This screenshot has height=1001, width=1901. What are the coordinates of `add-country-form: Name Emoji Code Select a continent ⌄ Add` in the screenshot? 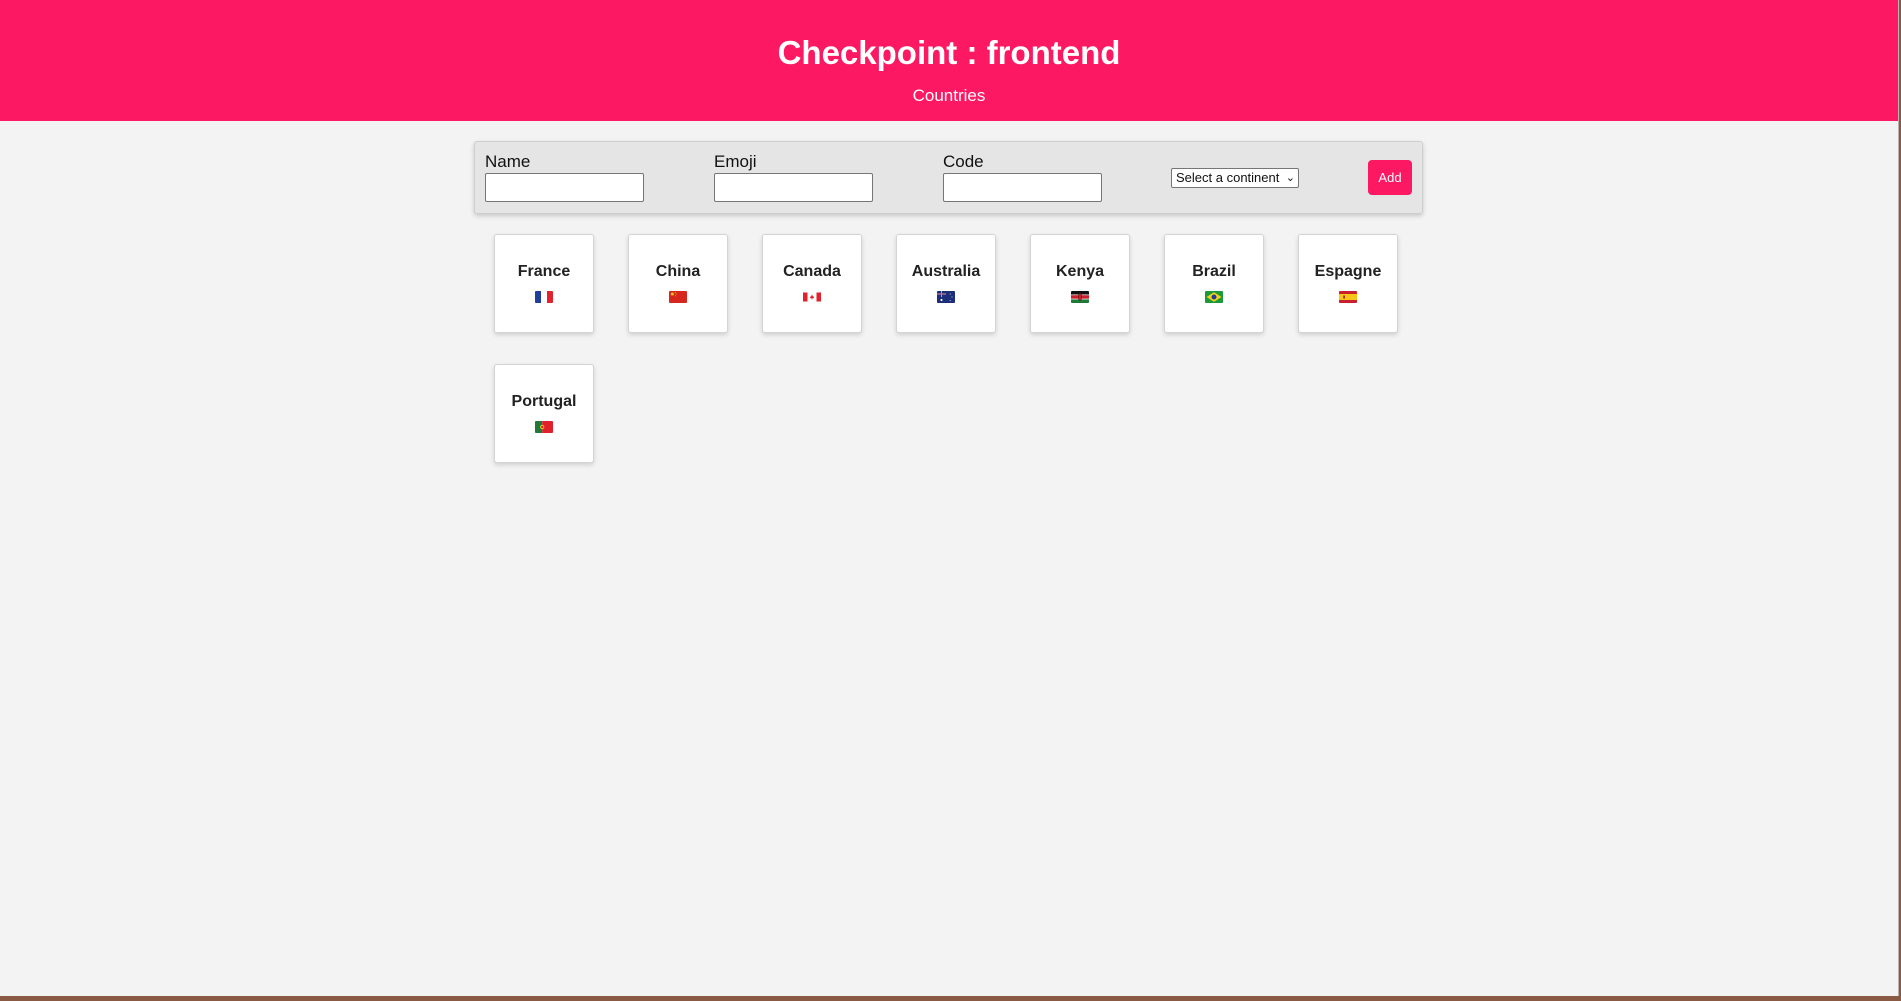 It's located at (948, 177).